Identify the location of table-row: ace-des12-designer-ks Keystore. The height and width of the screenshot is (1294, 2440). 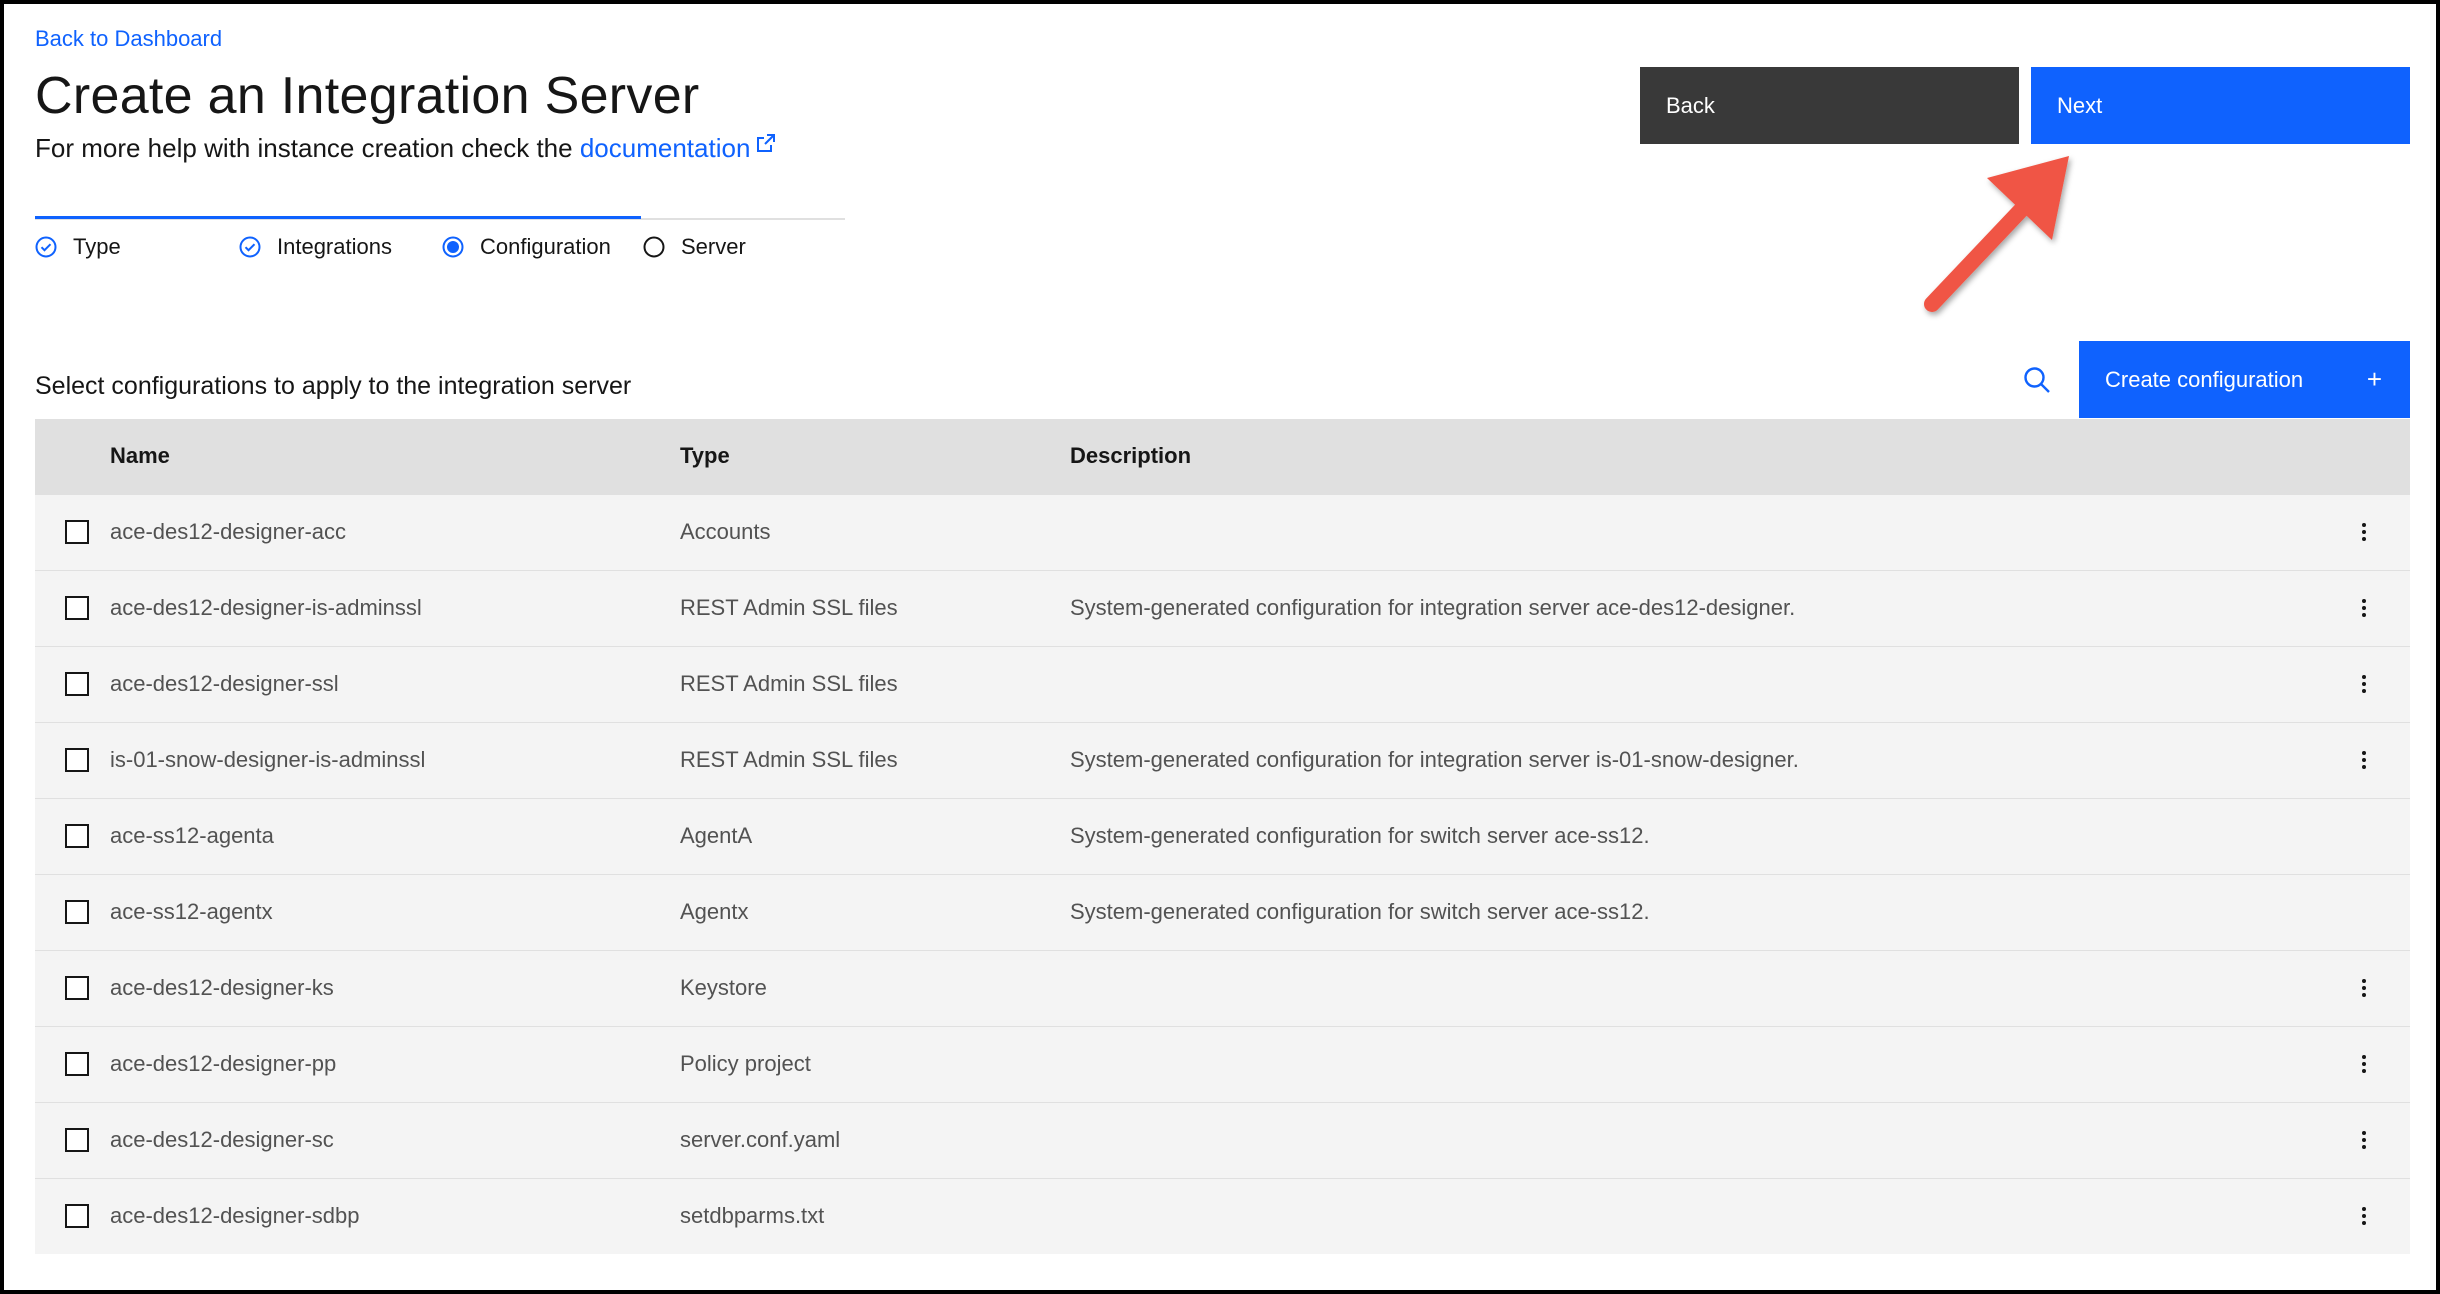
(1222, 988).